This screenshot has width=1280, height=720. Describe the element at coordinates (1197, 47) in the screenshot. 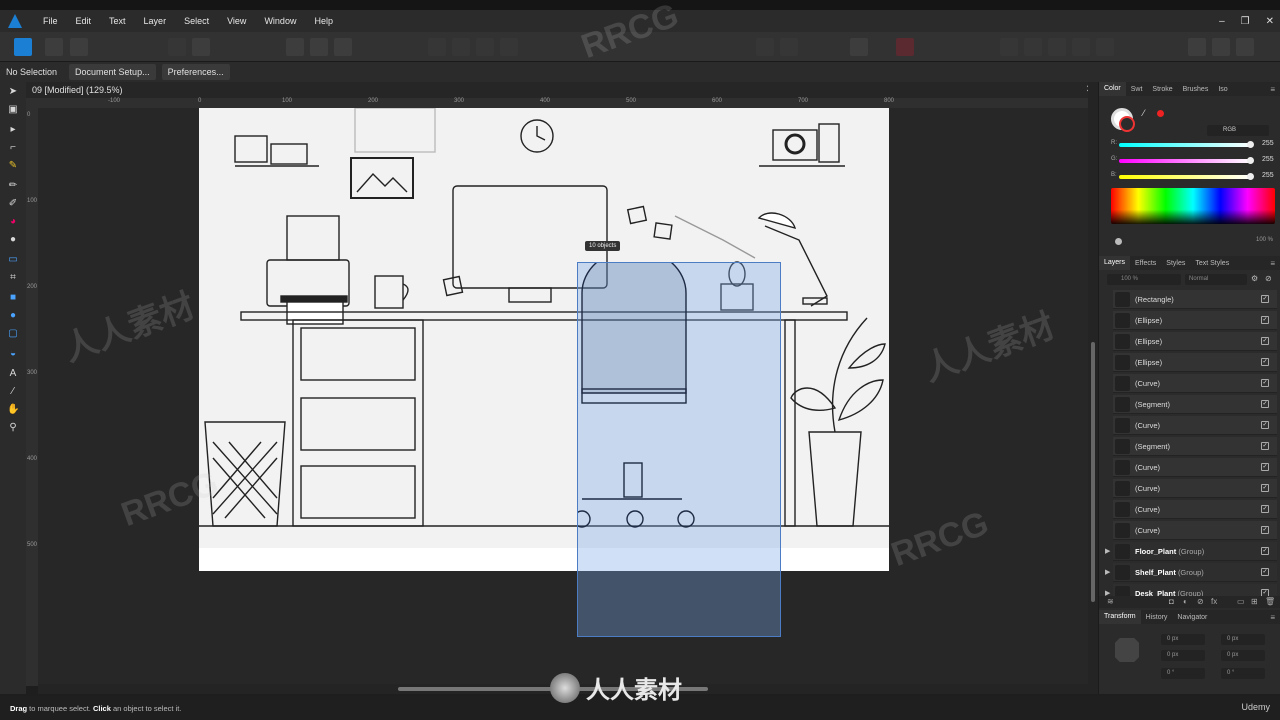

I see `arrange-front-icon` at that location.